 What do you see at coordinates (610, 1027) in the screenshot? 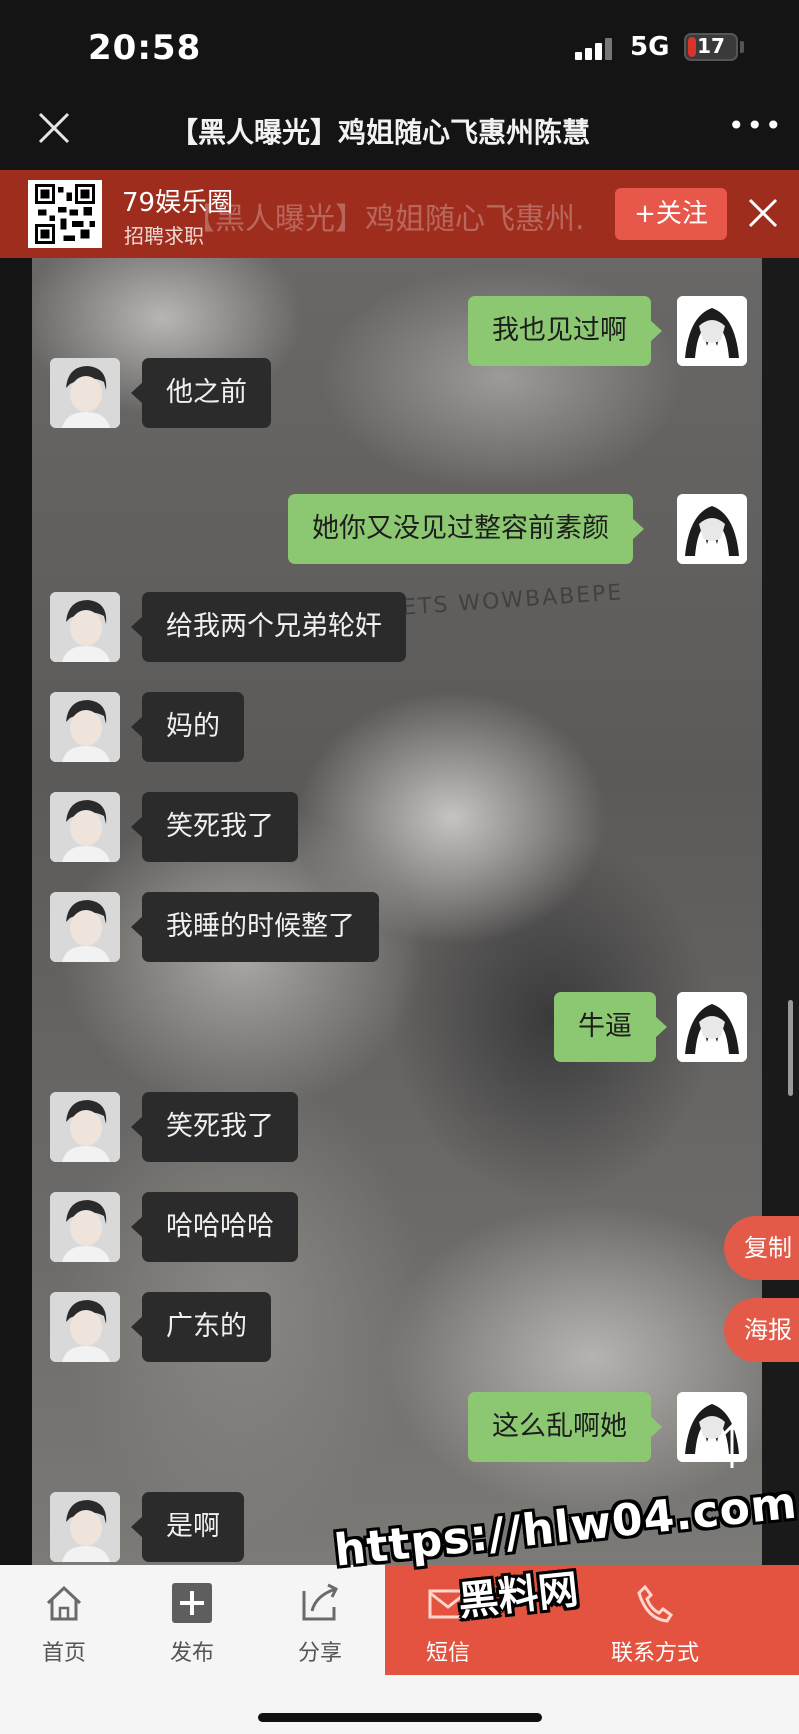
I see `message-bubble-sent: 牛逼` at bounding box center [610, 1027].